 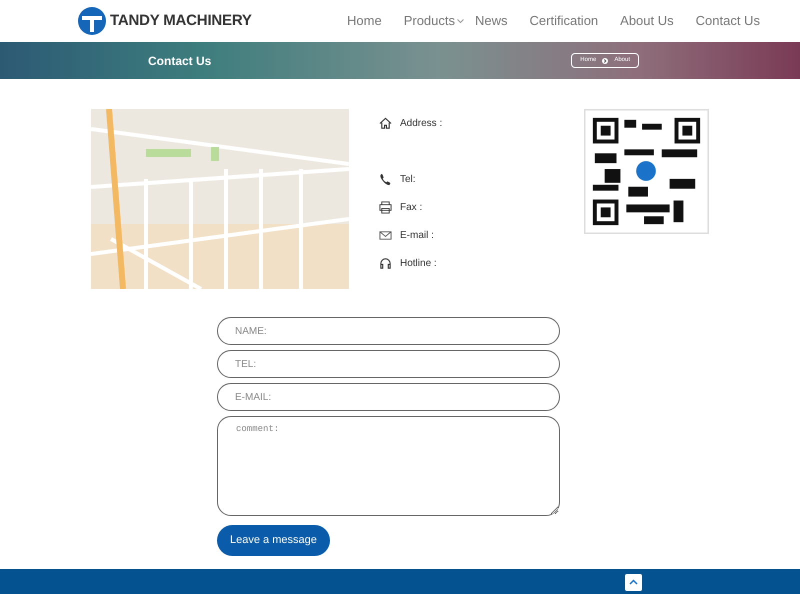 I want to click on nav-link: Products, so click(x=428, y=21).